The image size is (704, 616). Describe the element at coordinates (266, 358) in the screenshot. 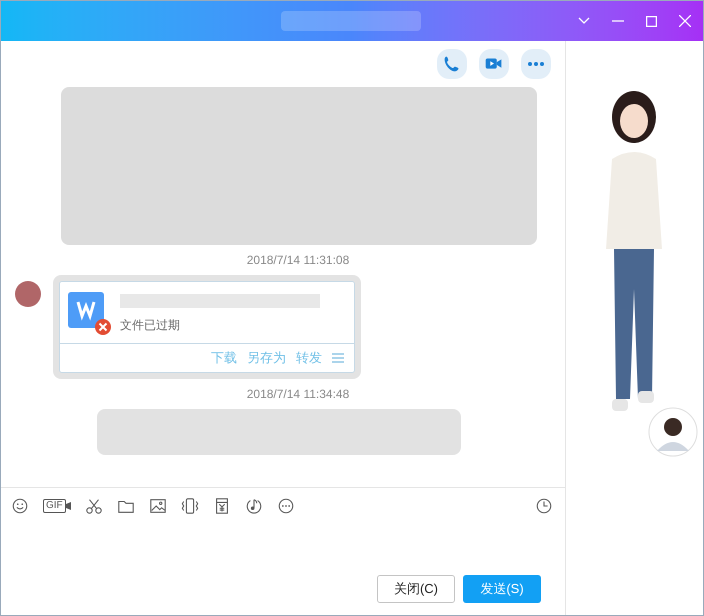

I see `file-action-link: 另存为` at that location.